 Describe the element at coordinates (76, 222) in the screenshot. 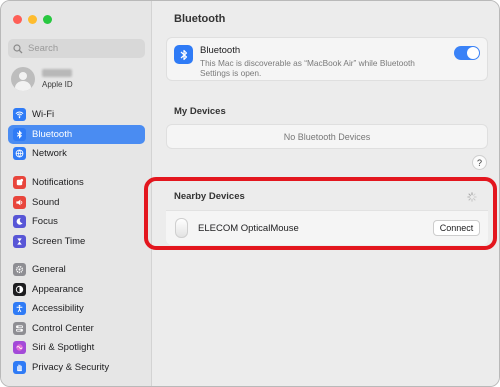

I see `sidebar-item-focus: Focus` at that location.